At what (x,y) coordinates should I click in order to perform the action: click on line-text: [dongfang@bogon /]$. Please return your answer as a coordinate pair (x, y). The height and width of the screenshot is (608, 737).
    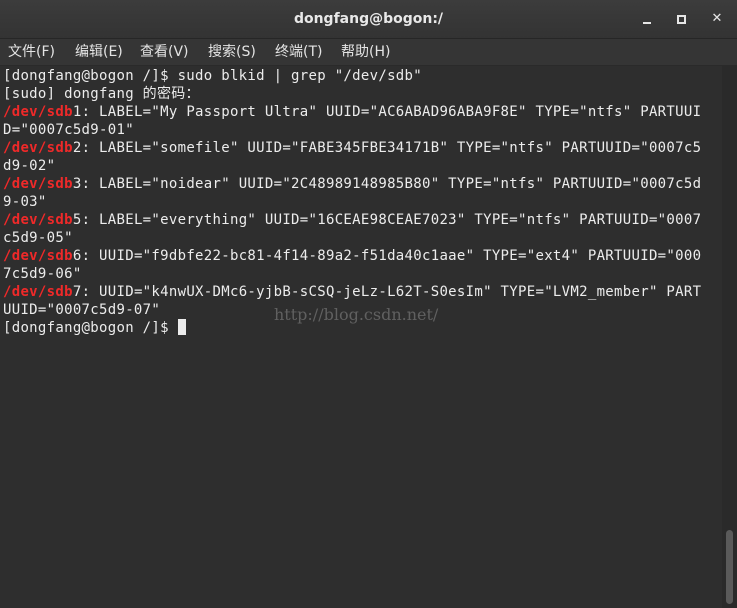
    Looking at the image, I should click on (90, 328).